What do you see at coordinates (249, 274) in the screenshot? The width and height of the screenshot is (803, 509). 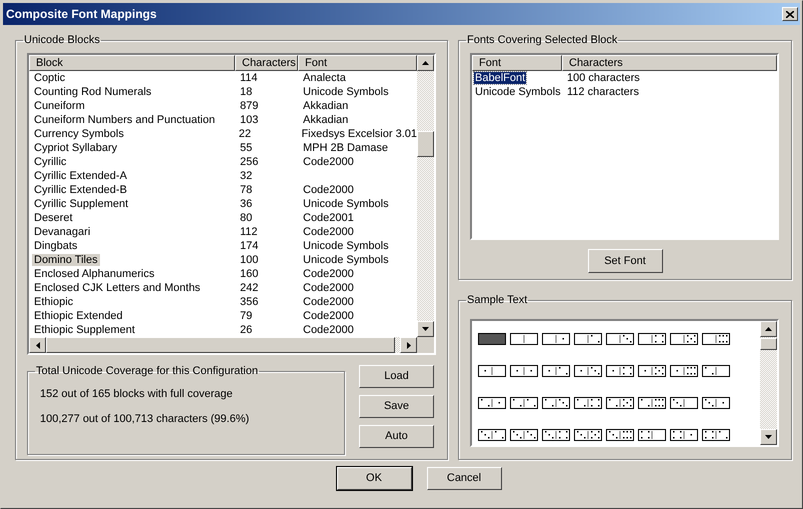 I see `character-count: 160` at bounding box center [249, 274].